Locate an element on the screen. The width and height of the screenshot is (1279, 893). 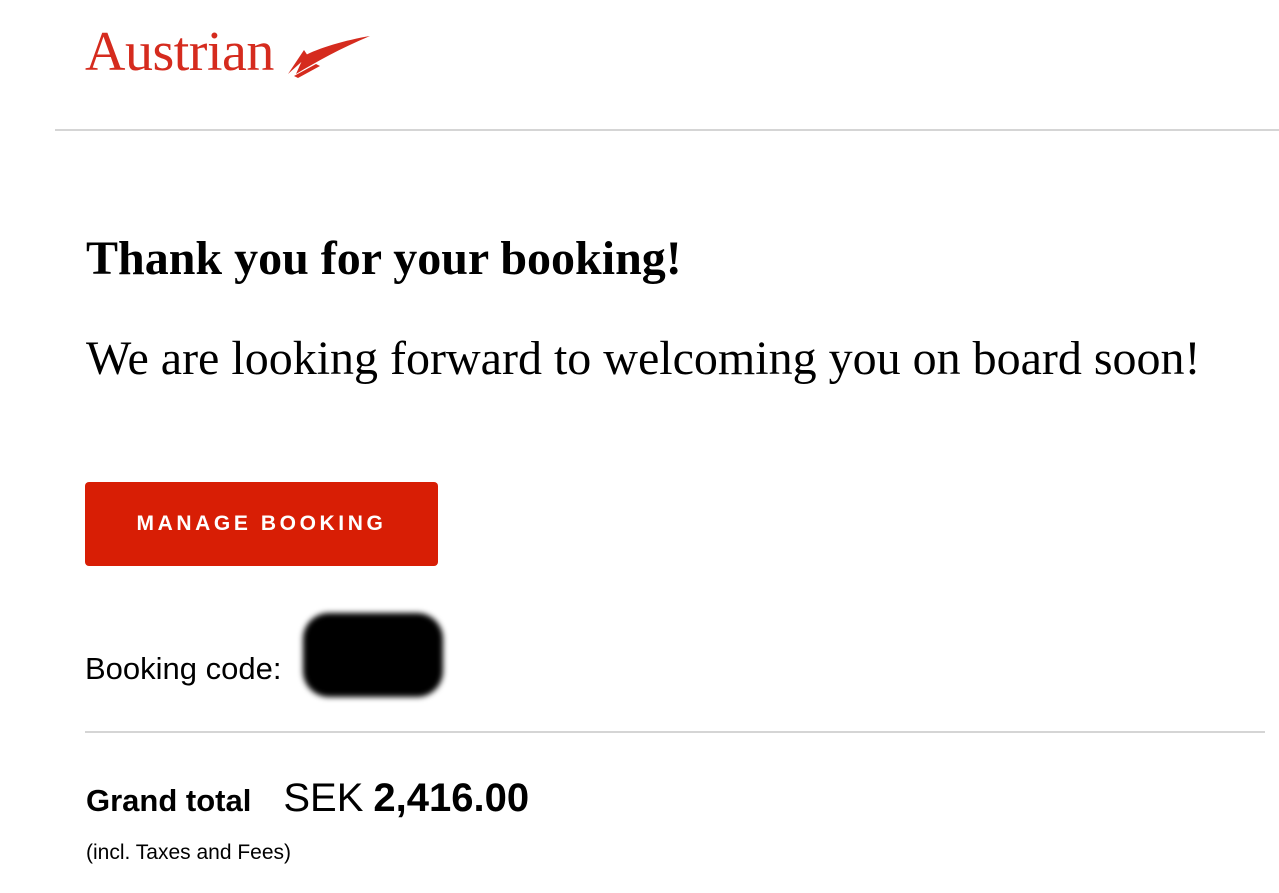
page-title: Thank you for your booking! is located at coordinates (384, 258).